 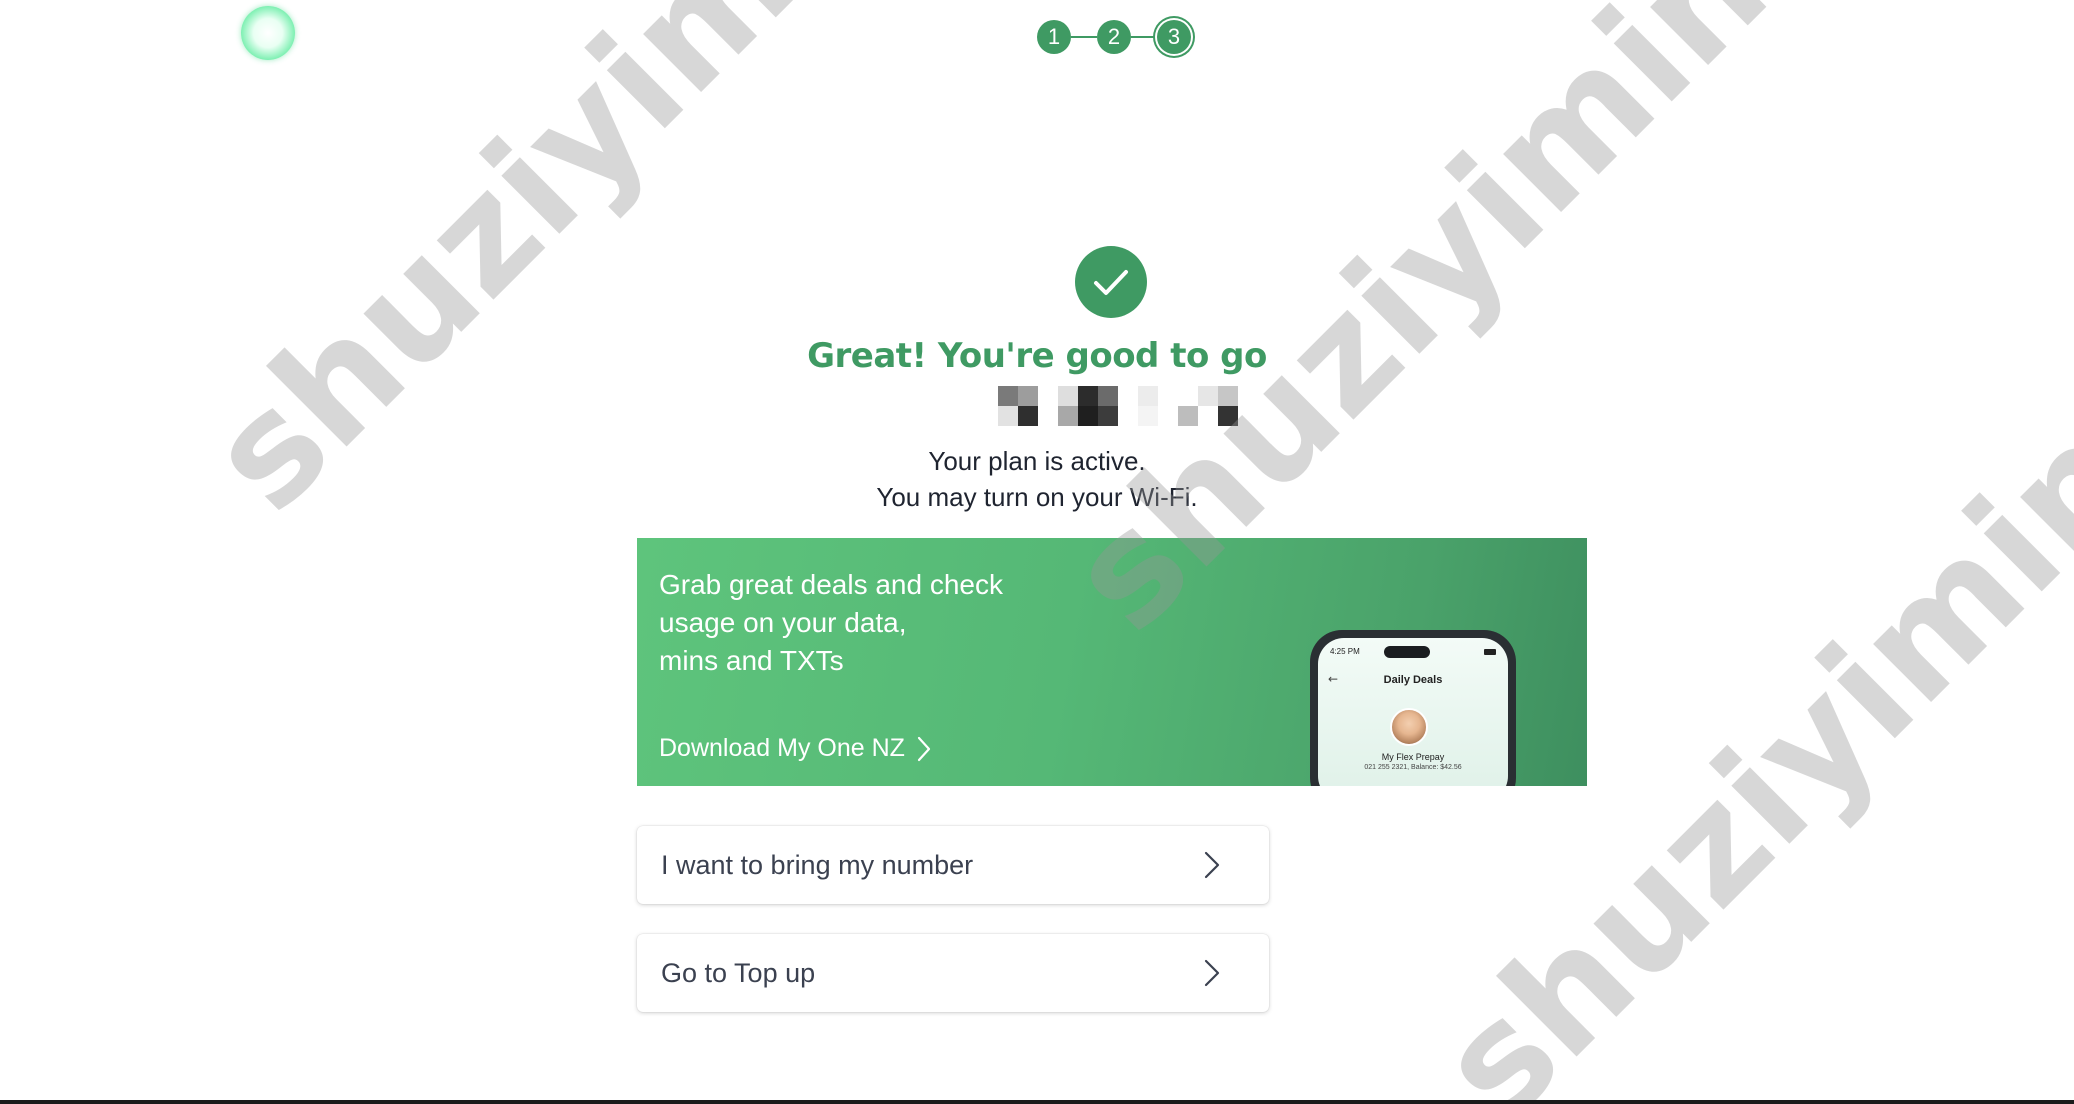 What do you see at coordinates (1037, 1102) in the screenshot?
I see `bottom-edge` at bounding box center [1037, 1102].